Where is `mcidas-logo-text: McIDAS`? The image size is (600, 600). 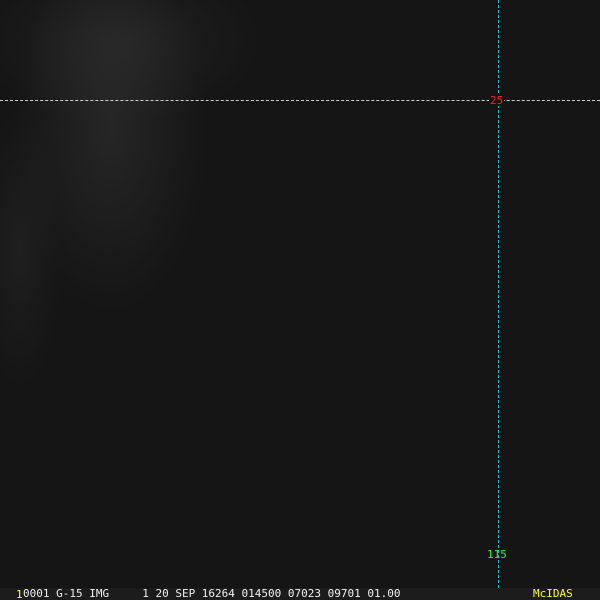 mcidas-logo-text: McIDAS is located at coordinates (553, 593).